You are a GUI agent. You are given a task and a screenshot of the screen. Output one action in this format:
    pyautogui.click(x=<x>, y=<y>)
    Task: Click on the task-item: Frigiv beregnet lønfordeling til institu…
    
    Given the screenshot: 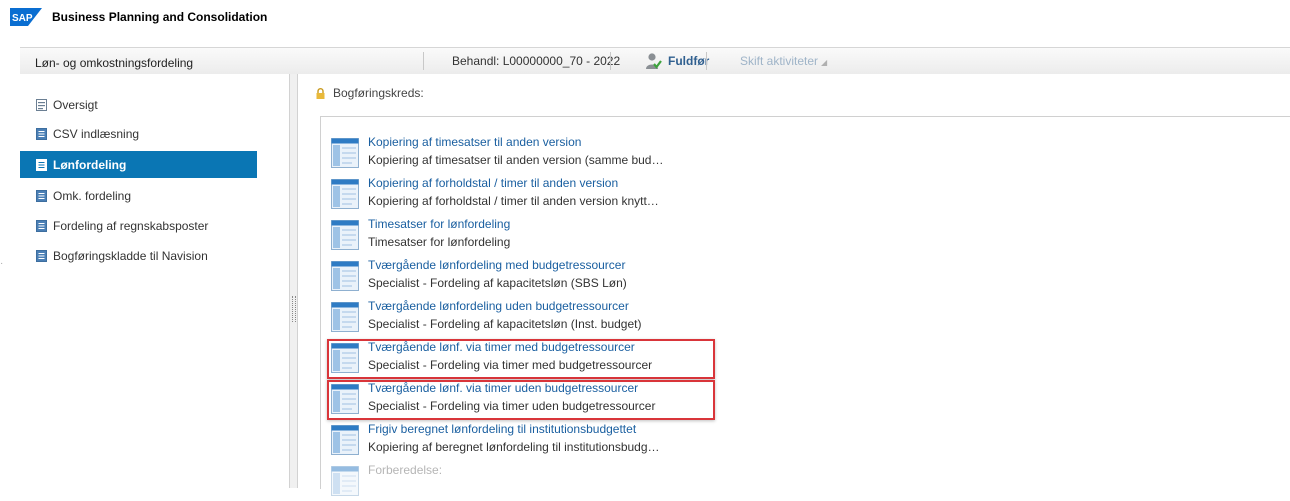 What is the action you would take?
    pyautogui.click(x=521, y=440)
    